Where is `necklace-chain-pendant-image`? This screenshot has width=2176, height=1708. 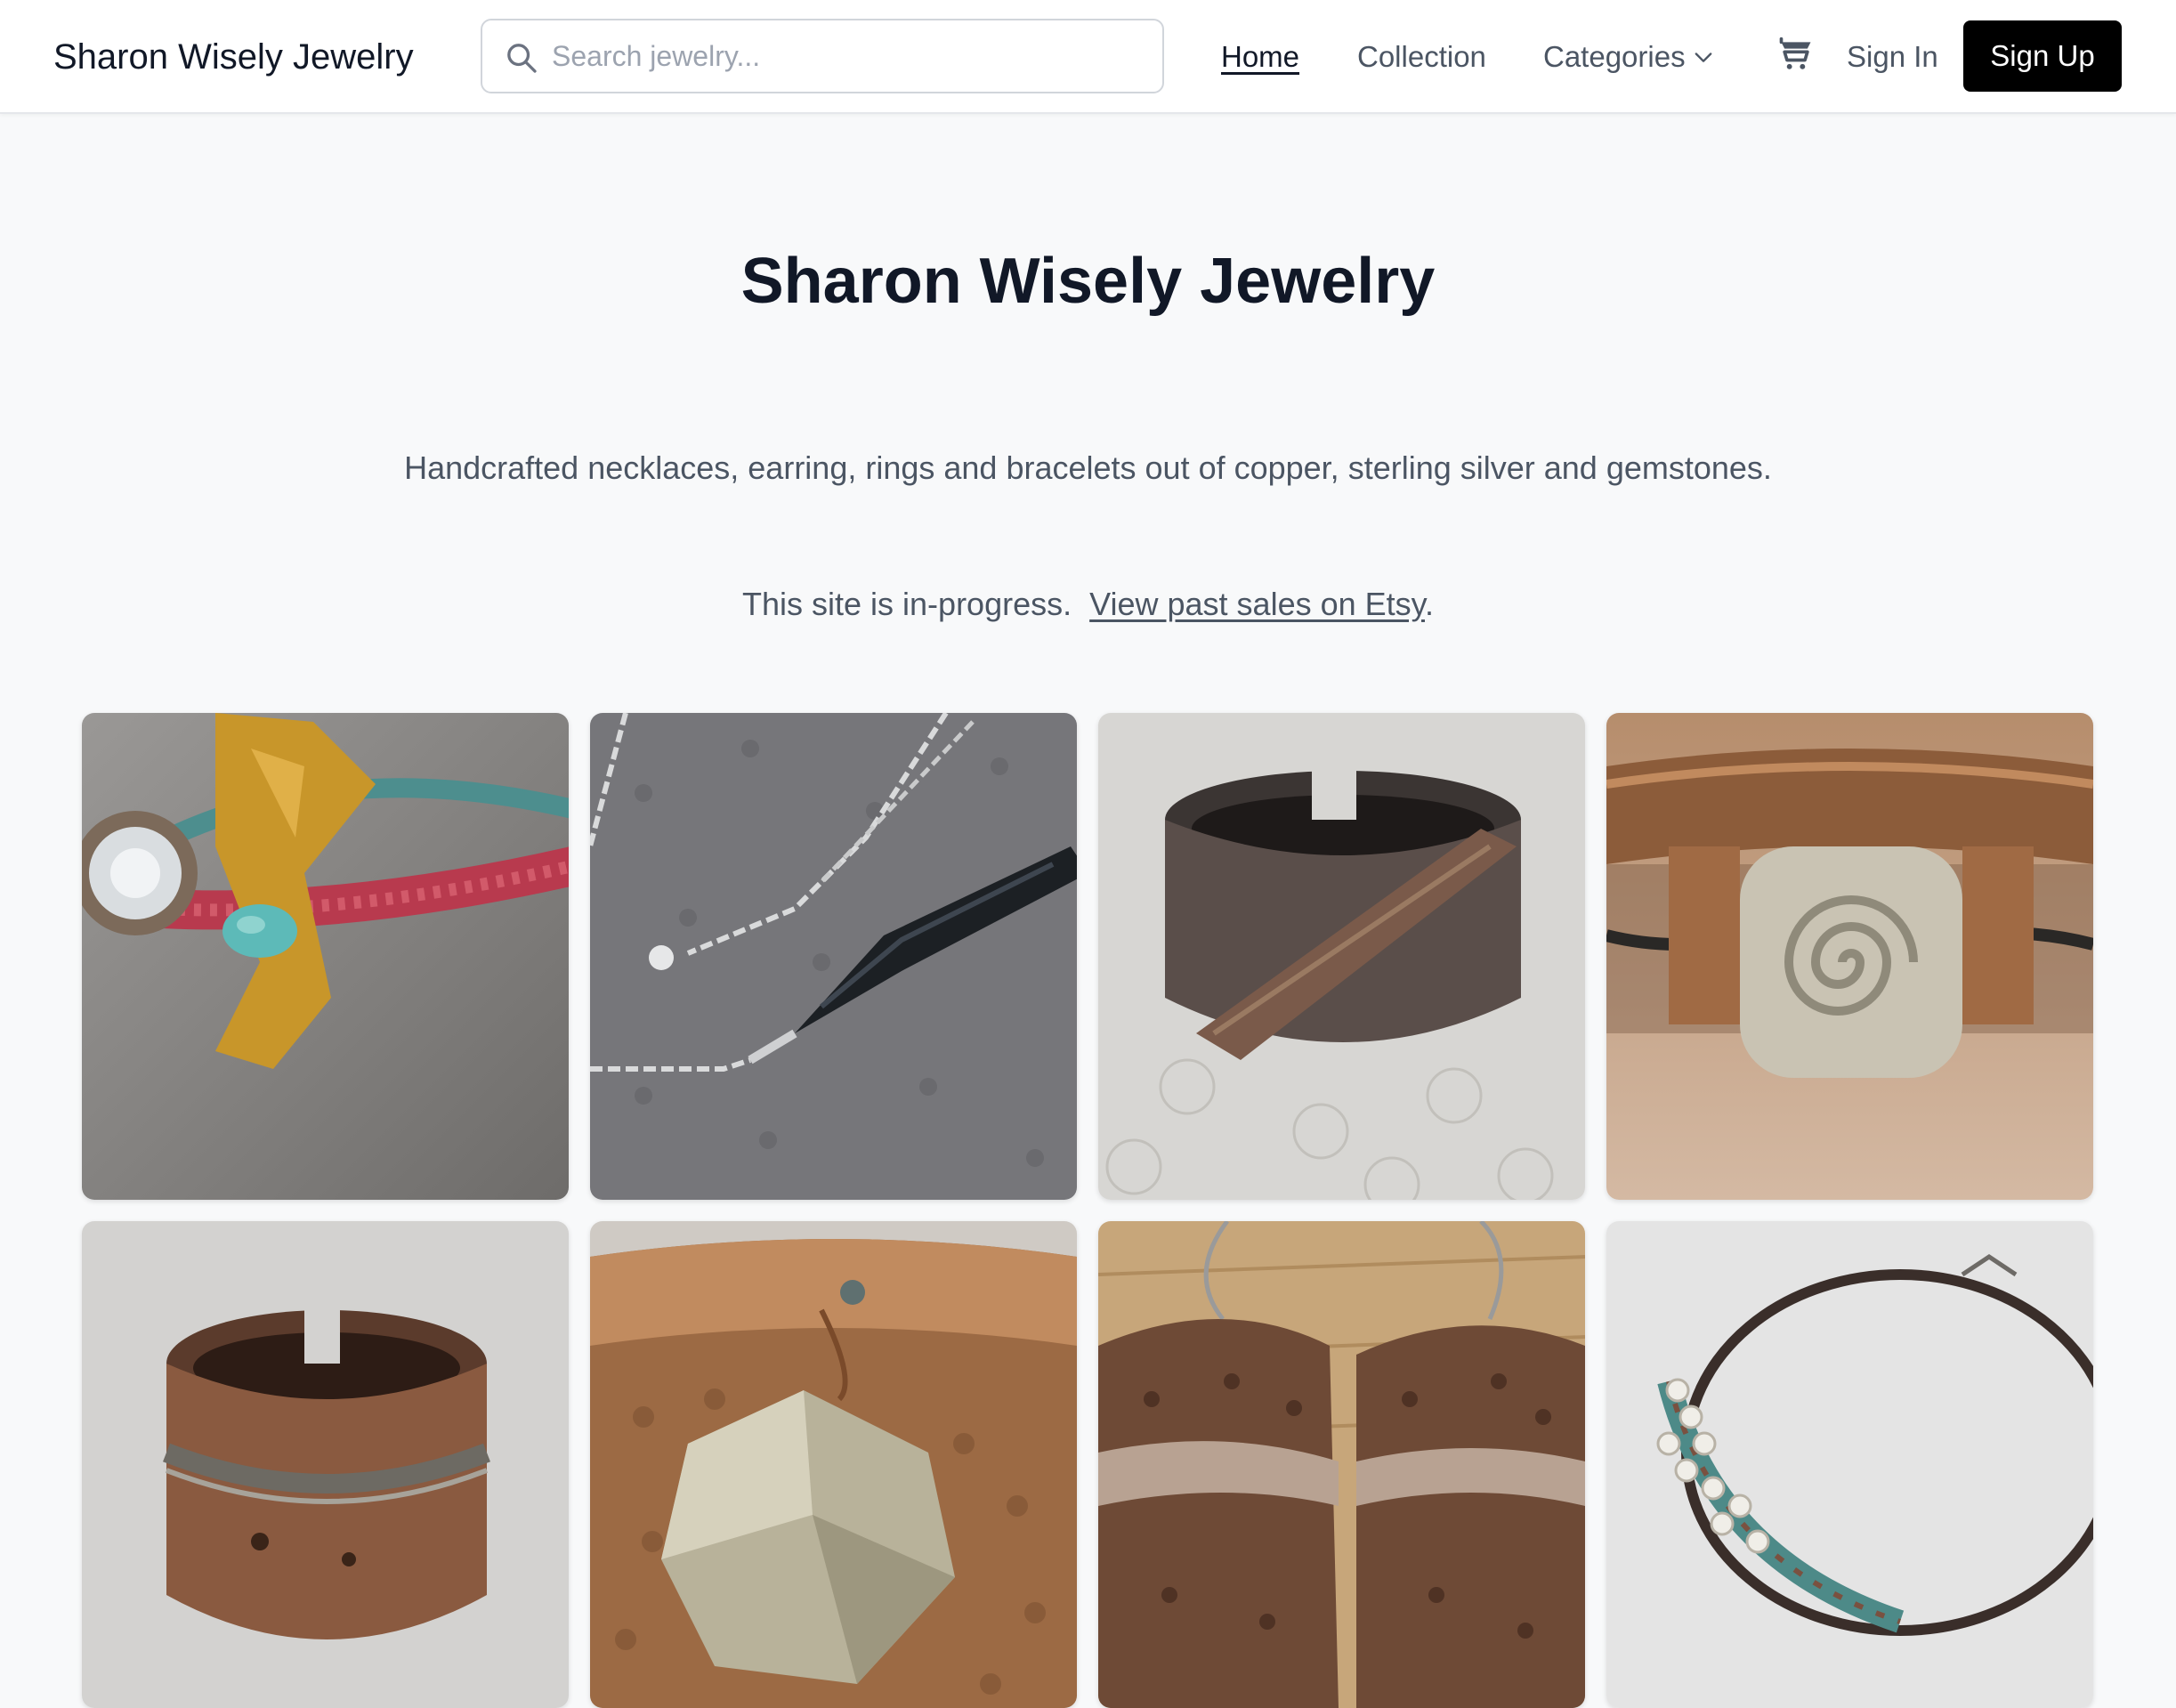 necklace-chain-pendant-image is located at coordinates (833, 957).